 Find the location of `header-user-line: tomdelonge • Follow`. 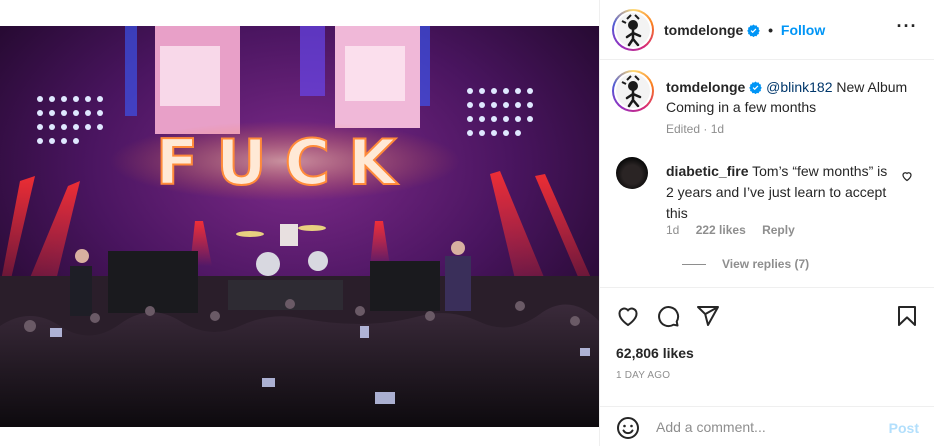

header-user-line: tomdelonge • Follow is located at coordinates (744, 31).